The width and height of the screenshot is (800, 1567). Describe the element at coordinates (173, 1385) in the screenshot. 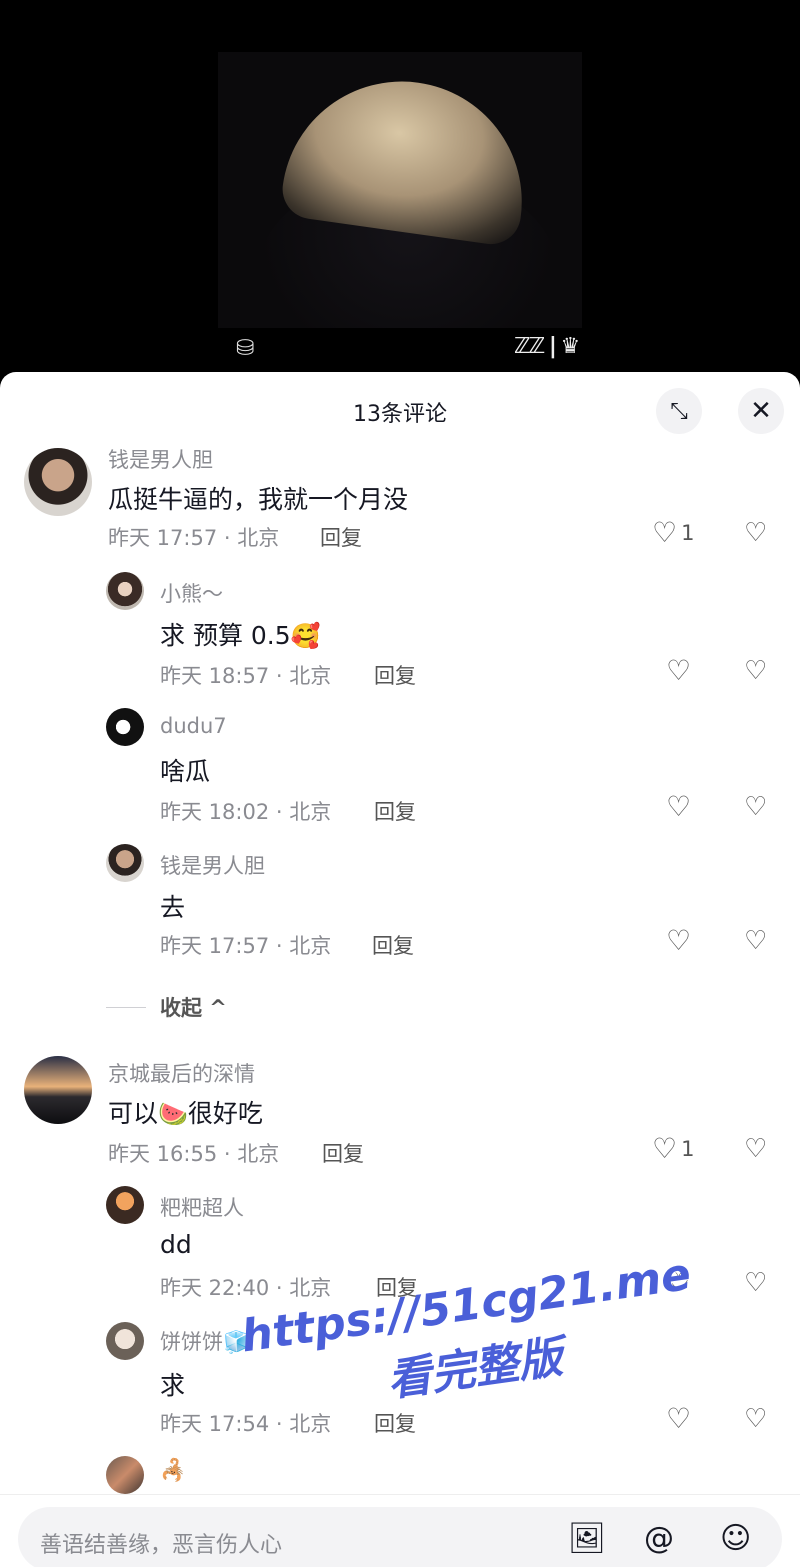

I see `comment-text: 求` at that location.